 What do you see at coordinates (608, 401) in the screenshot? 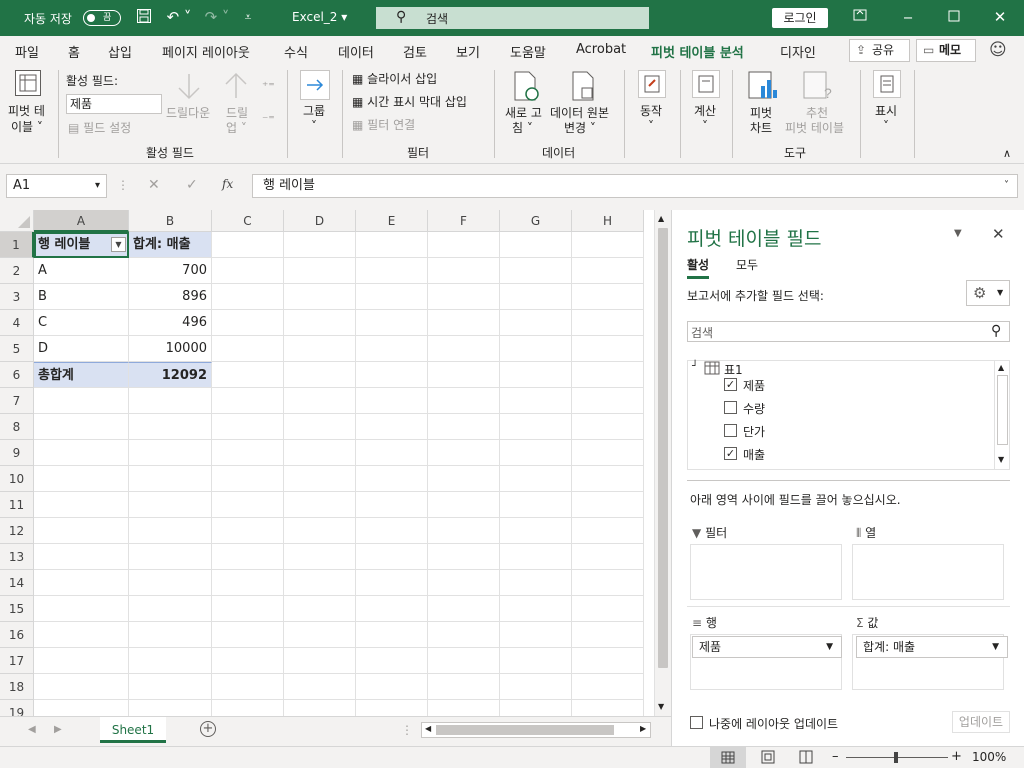
I see `cell-h7` at bounding box center [608, 401].